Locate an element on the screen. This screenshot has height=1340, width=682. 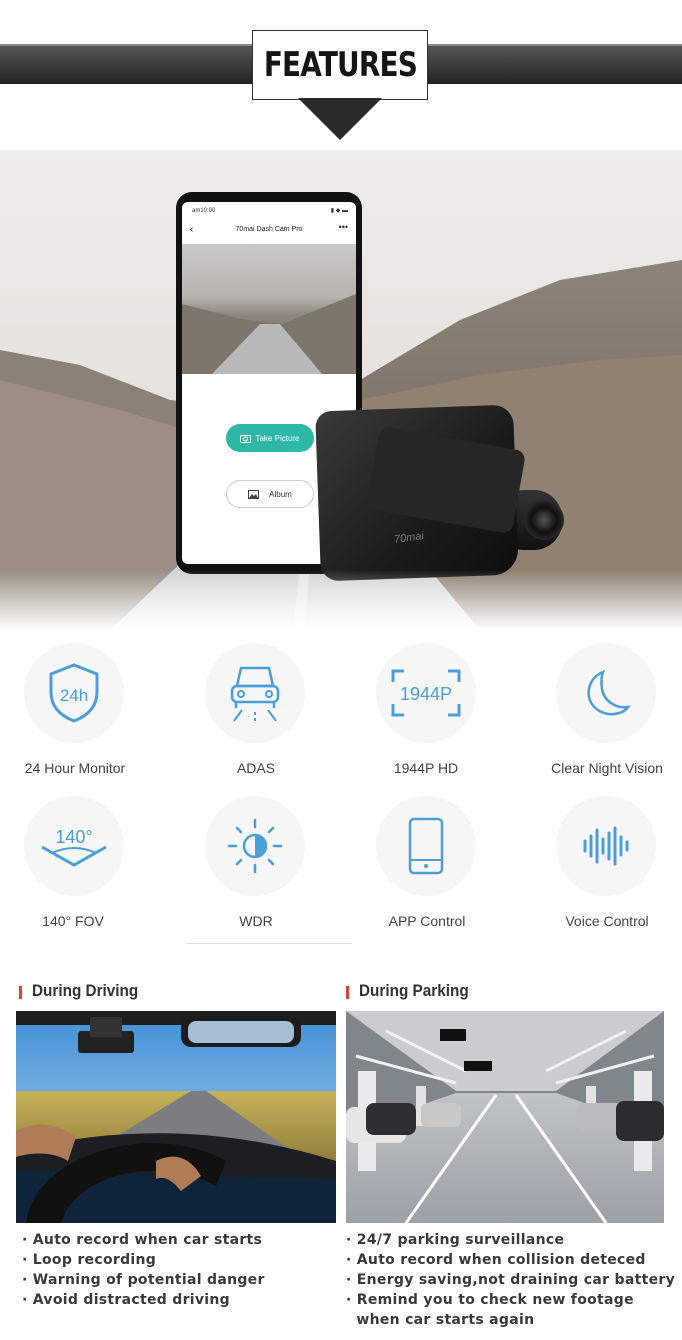
parking-garage-scene is located at coordinates (505, 1117).